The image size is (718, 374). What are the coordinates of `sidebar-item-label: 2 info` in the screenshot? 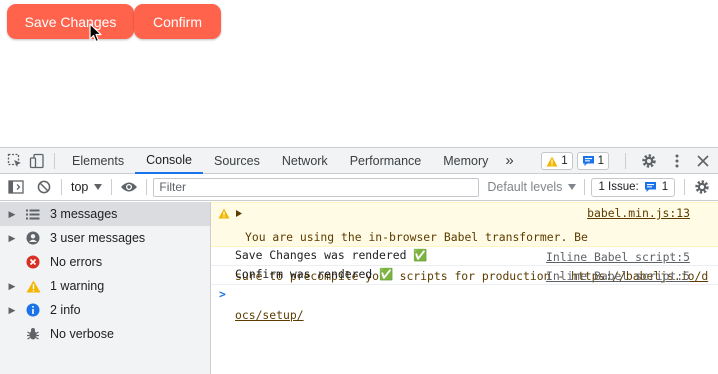 It's located at (65, 310).